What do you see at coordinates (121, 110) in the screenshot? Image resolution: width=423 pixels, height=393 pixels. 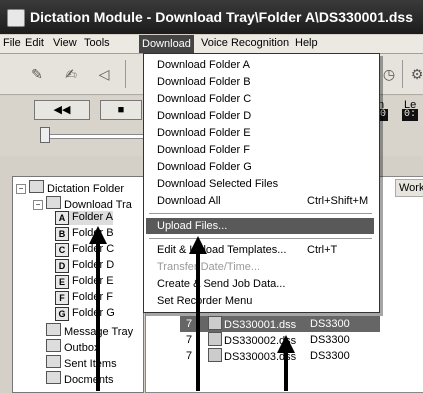 I see `stop-button: ■` at bounding box center [121, 110].